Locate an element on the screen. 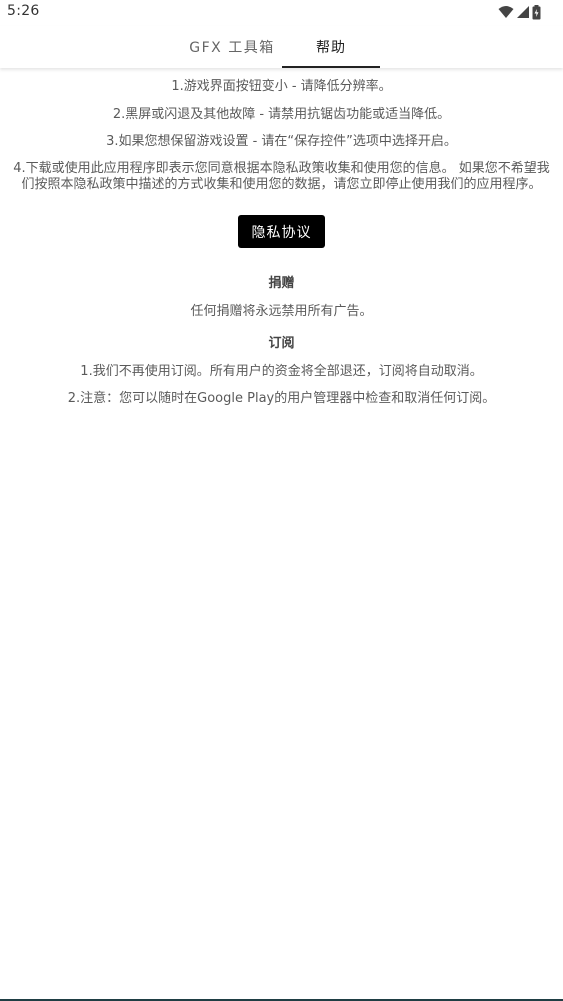  subscription-line-2: 2.注意：您可以随时在Google Play的用户管理器中检查和取消任何订阅。 is located at coordinates (281, 398).